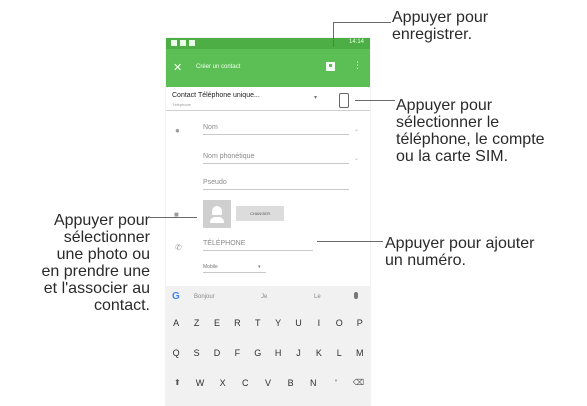 This screenshot has width=587, height=406. What do you see at coordinates (319, 323) in the screenshot?
I see `key: I` at bounding box center [319, 323].